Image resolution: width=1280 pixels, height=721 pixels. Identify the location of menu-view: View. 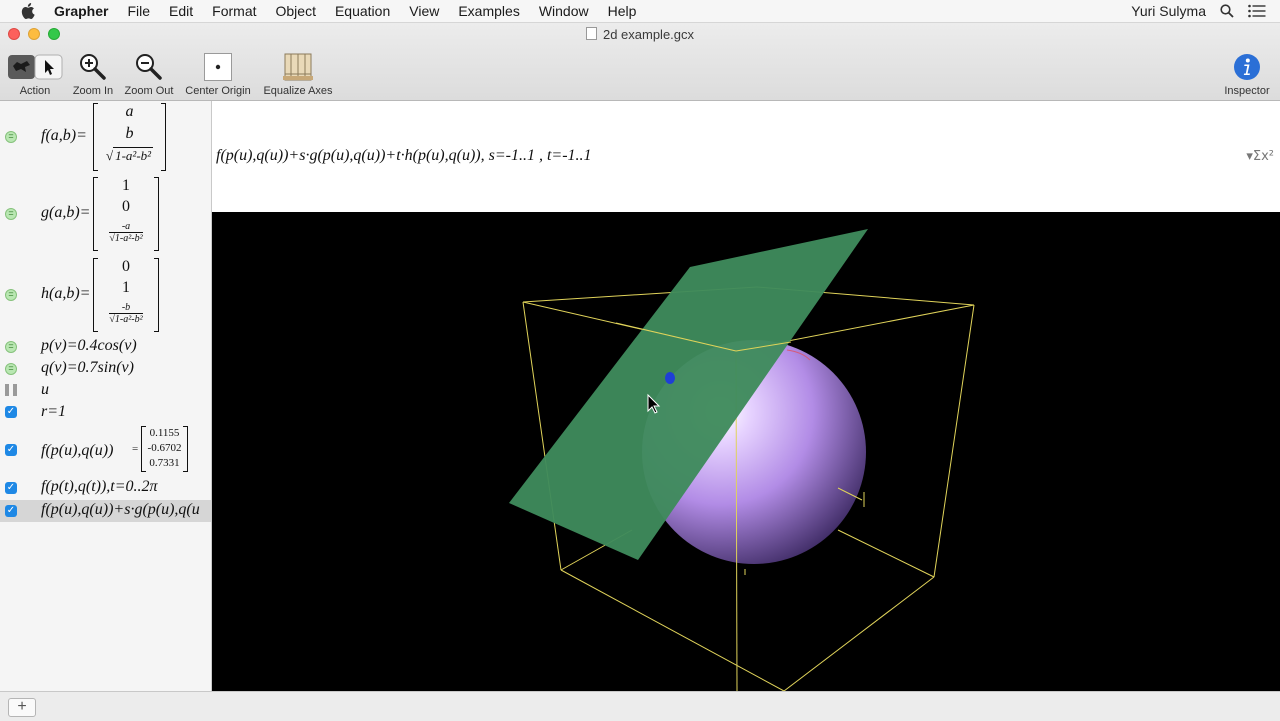
(424, 11).